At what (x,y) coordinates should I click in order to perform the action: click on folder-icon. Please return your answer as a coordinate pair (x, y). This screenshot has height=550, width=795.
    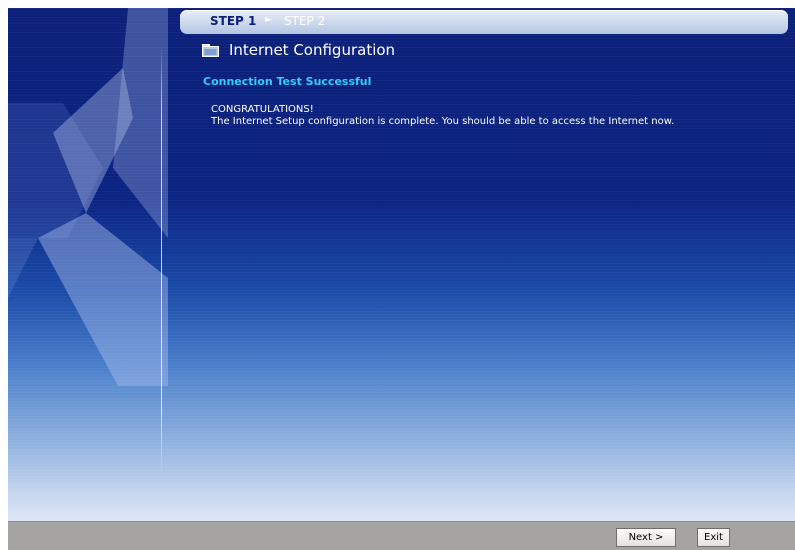
    Looking at the image, I should click on (210, 50).